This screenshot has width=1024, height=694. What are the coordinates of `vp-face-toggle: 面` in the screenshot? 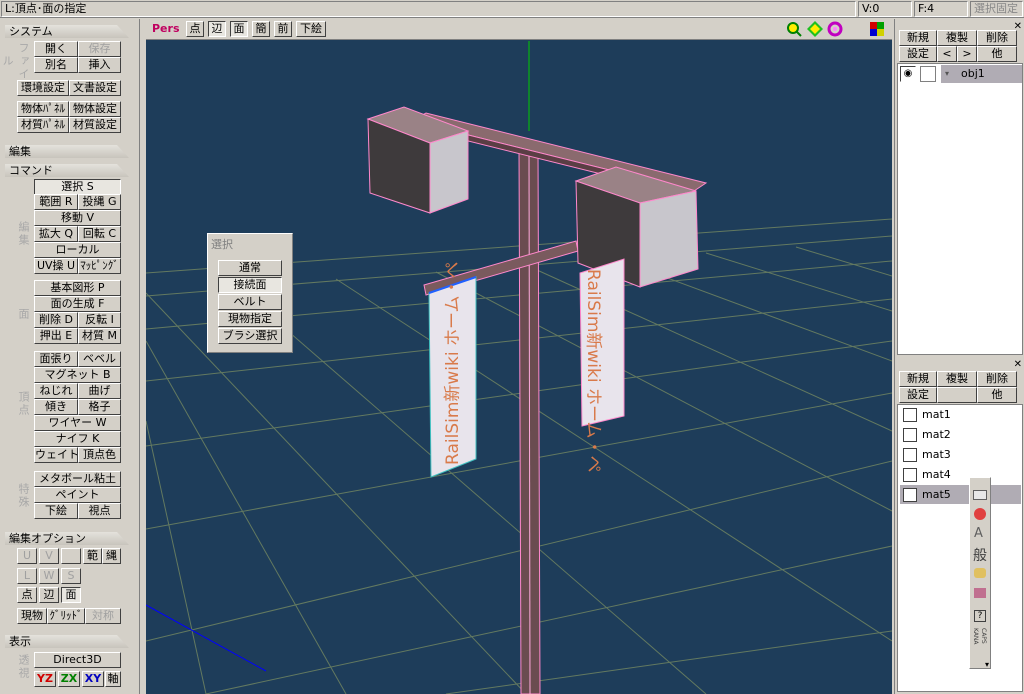 It's located at (239, 29).